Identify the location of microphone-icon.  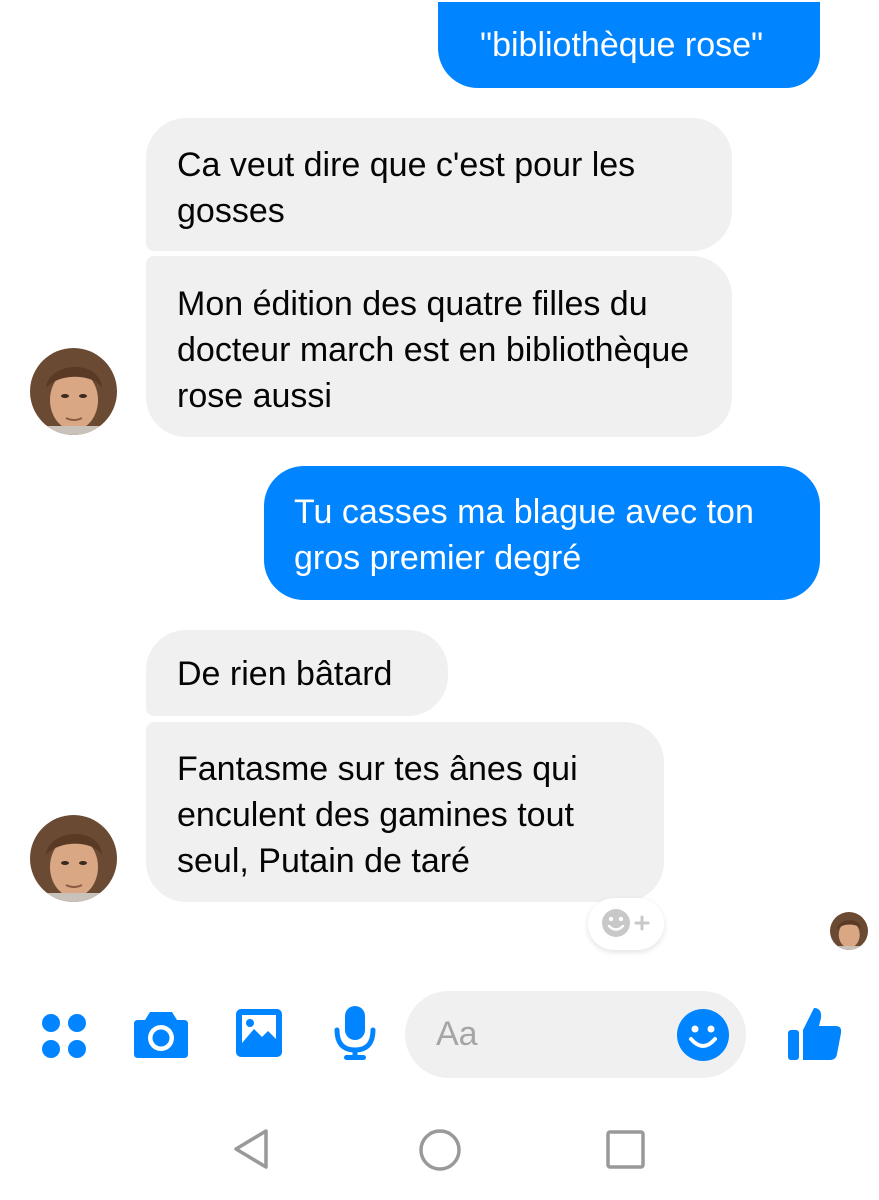
(355, 1033).